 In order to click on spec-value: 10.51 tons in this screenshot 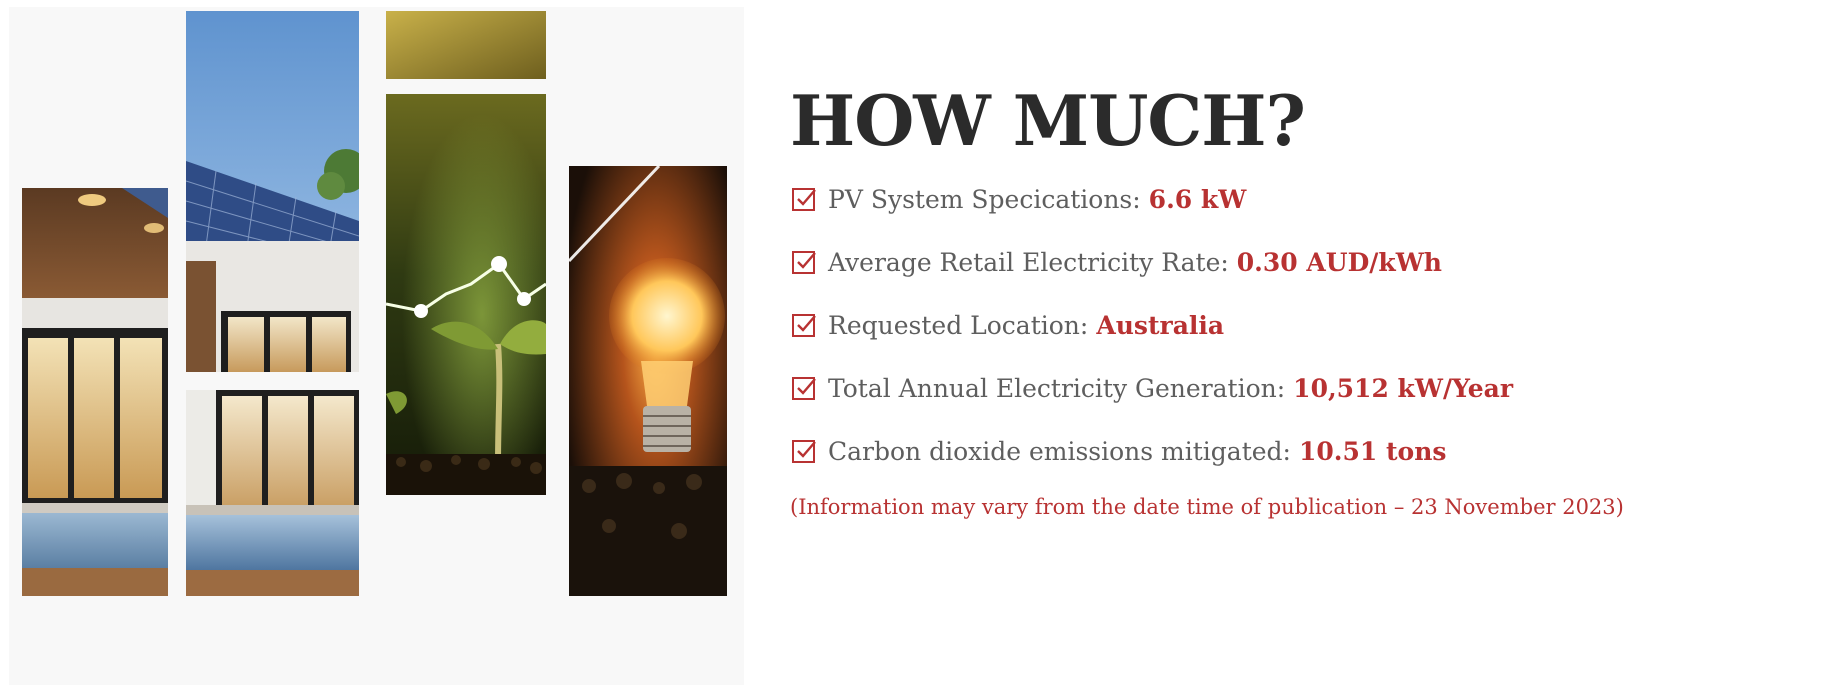, I will do `click(1372, 451)`.